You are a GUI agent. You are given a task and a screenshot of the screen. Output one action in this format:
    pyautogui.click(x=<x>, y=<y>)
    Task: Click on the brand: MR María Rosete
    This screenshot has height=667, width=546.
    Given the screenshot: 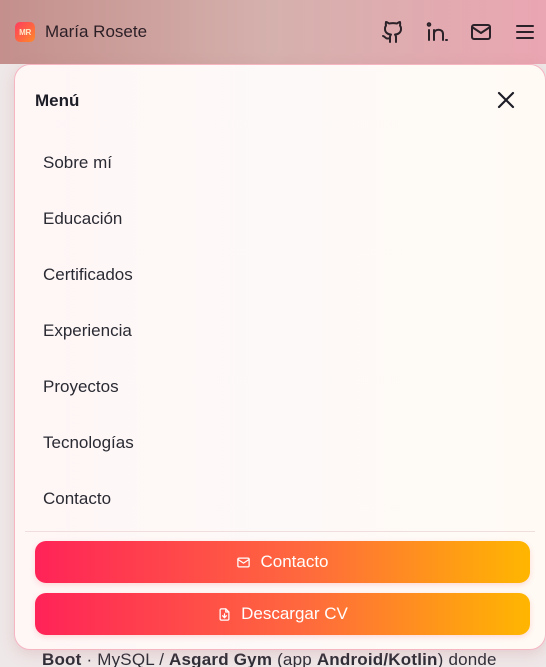 What is the action you would take?
    pyautogui.click(x=81, y=32)
    